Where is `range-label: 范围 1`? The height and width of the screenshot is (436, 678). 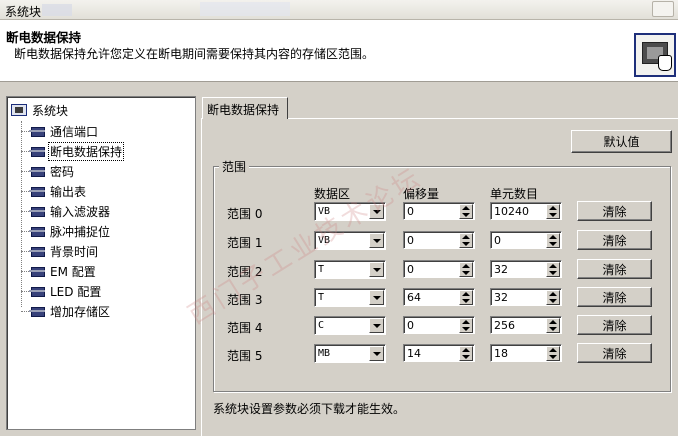
range-label: 范围 1 is located at coordinates (245, 243).